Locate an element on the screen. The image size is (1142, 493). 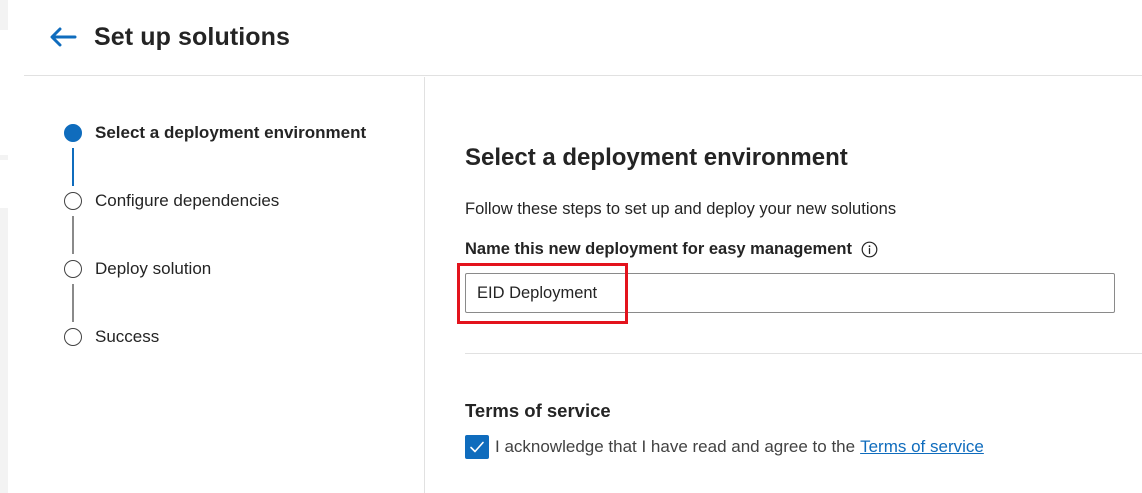
section-heading: Select a deployment environment is located at coordinates (656, 157).